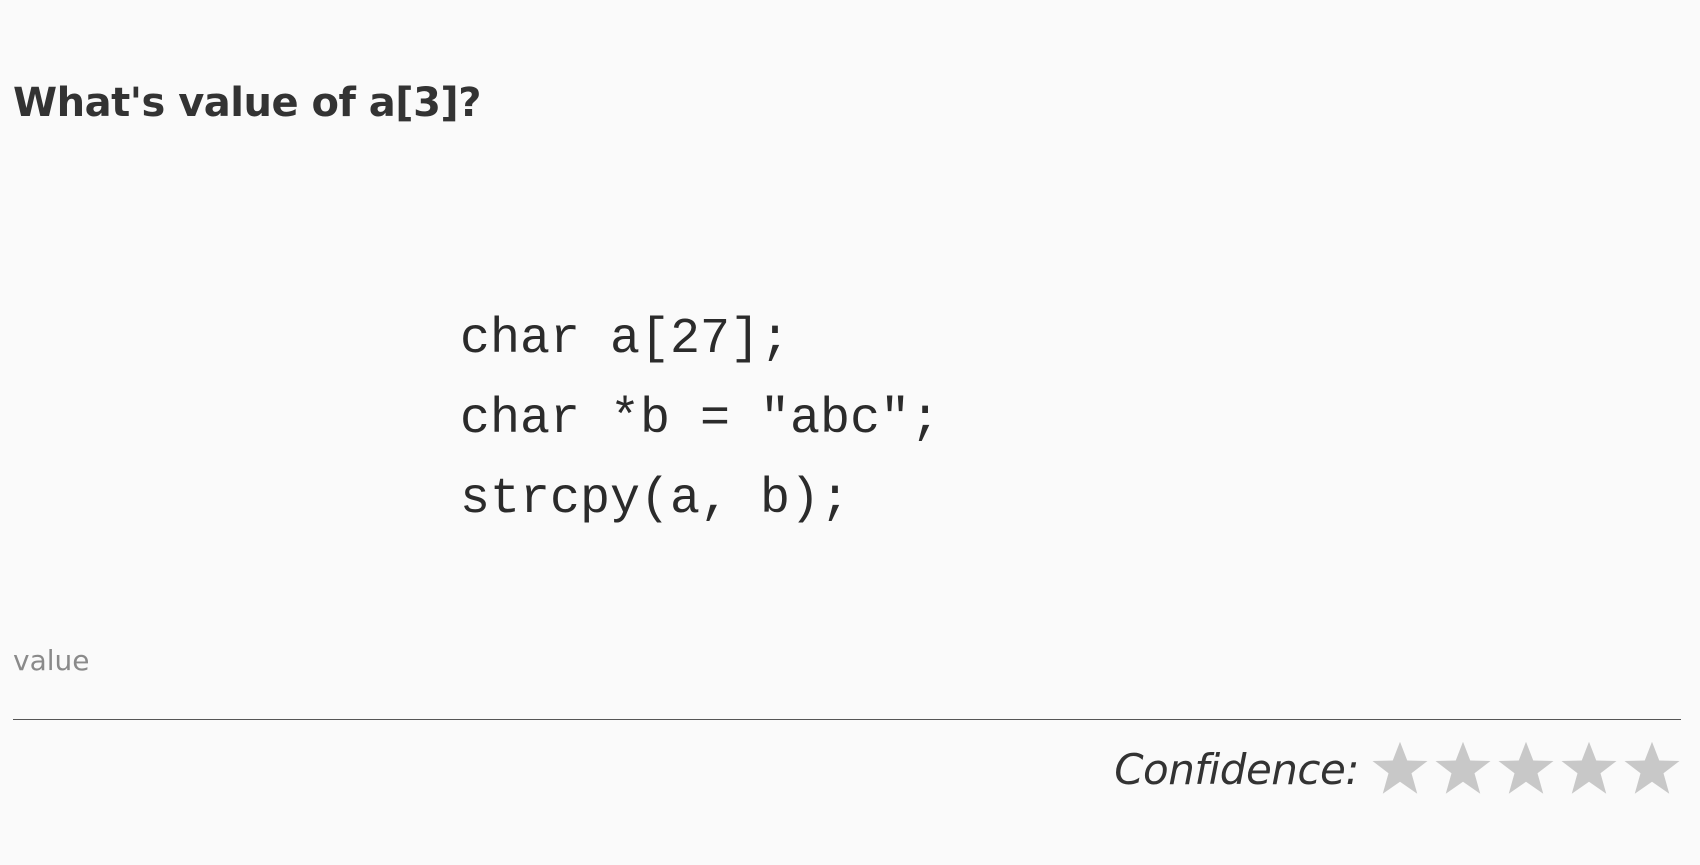 The height and width of the screenshot is (865, 1700). What do you see at coordinates (247, 103) in the screenshot?
I see `question-title: What's value of a[3]?` at bounding box center [247, 103].